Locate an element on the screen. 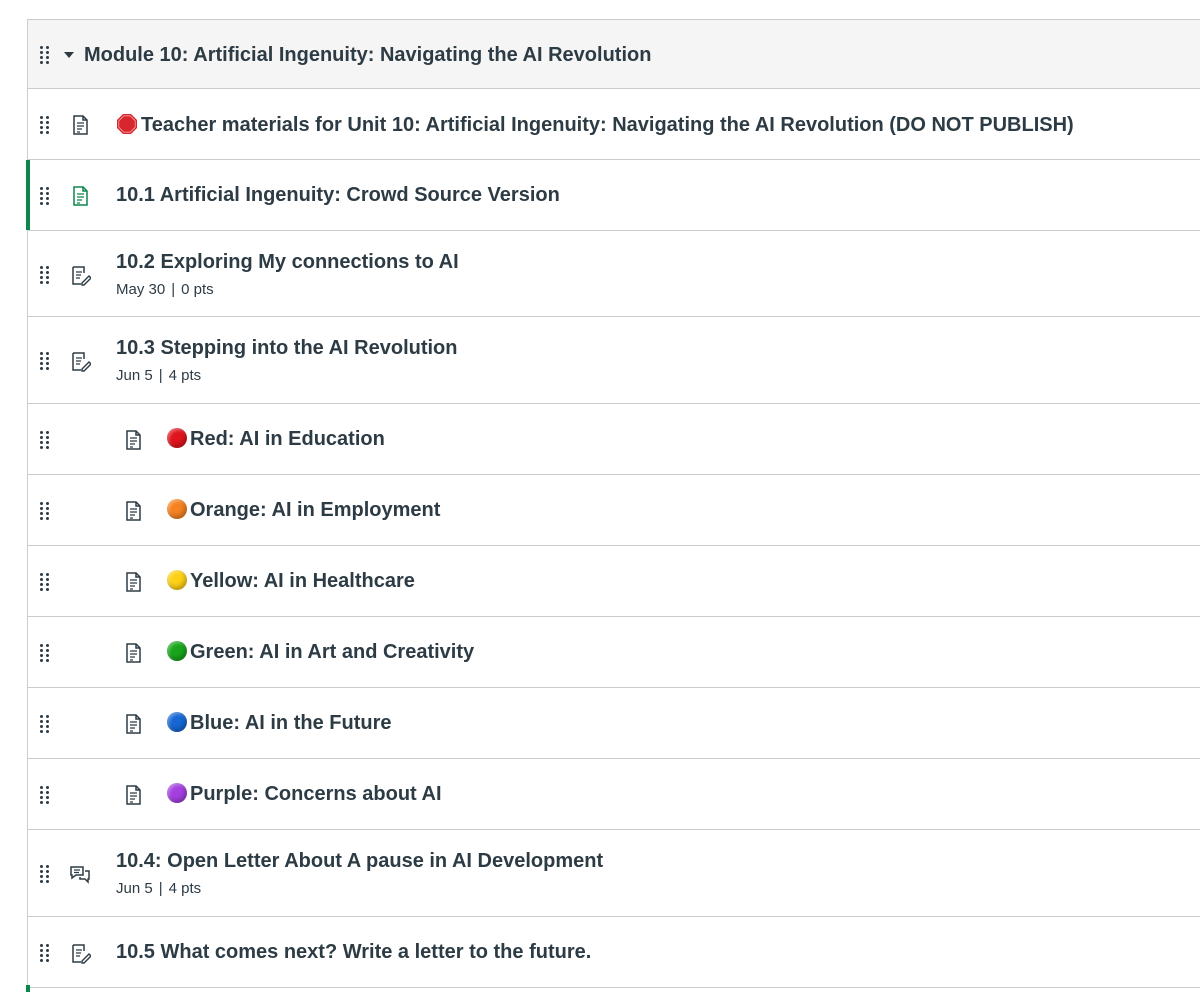  item-title-text: Green: AI in Art and Creativity is located at coordinates (332, 652).